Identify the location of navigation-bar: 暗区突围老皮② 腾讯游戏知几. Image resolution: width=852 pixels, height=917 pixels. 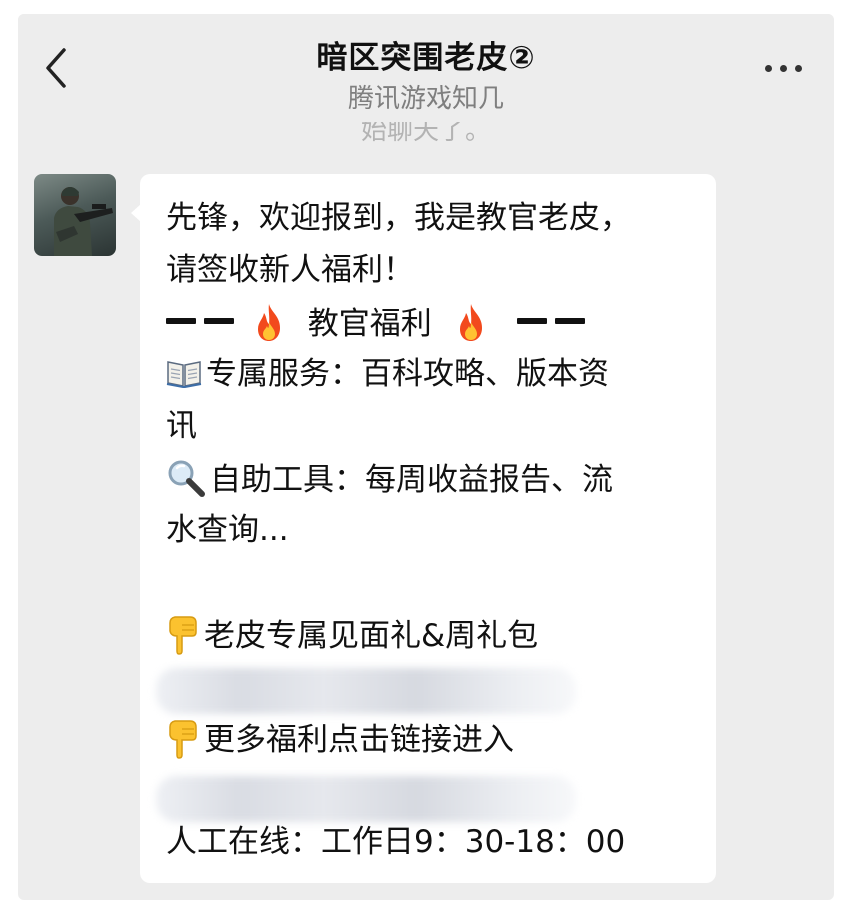
(426, 68).